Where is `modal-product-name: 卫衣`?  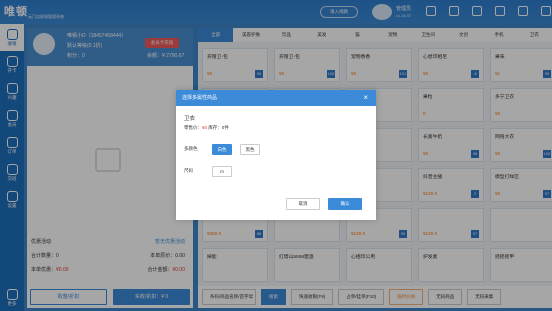 modal-product-name: 卫衣 is located at coordinates (190, 119).